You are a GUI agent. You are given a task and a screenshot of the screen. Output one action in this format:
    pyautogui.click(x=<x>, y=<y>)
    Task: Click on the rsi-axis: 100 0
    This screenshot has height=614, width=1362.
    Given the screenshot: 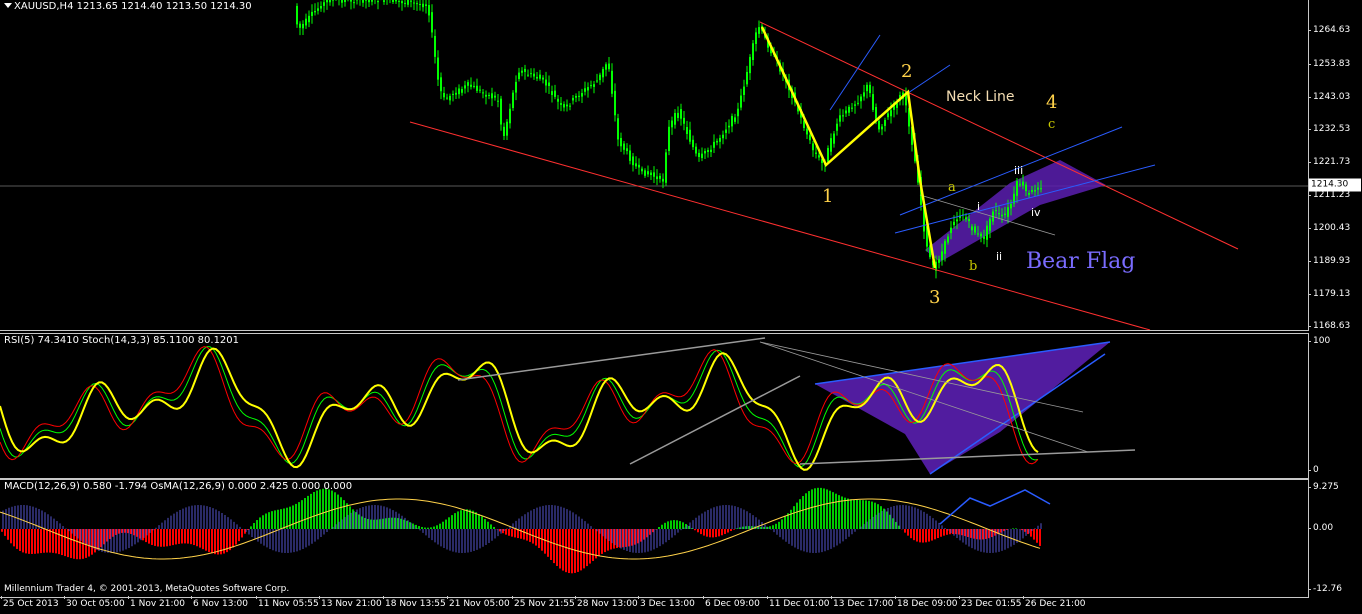 What is the action you would take?
    pyautogui.click(x=1334, y=405)
    